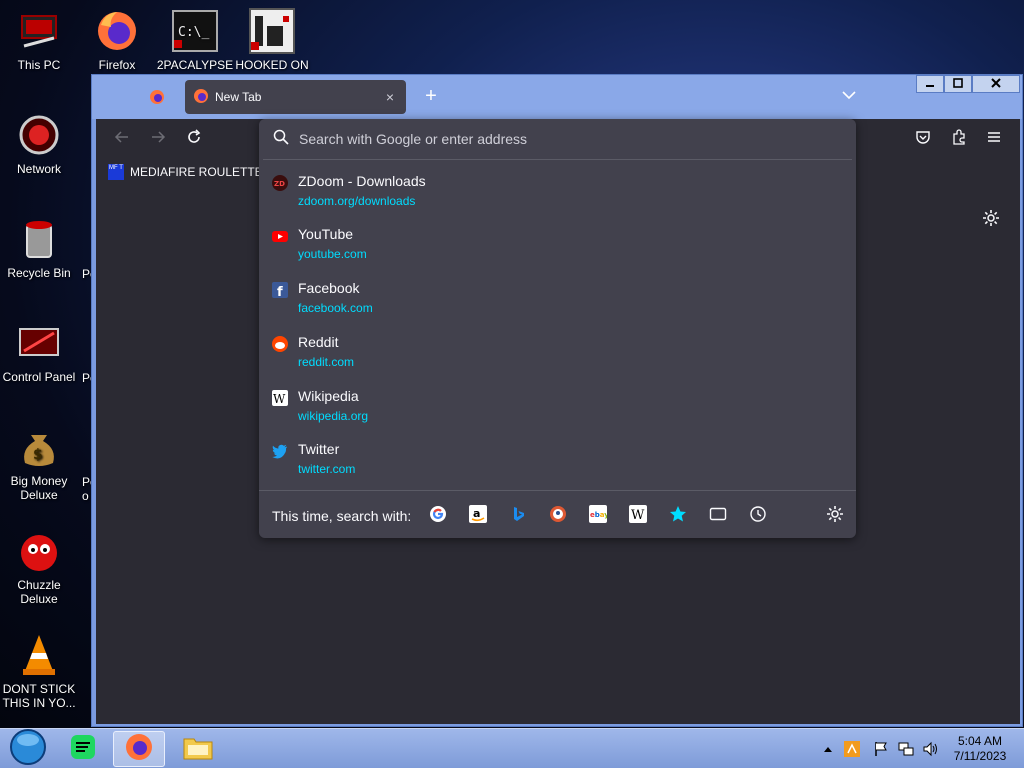  Describe the element at coordinates (280, 344) in the screenshot. I see `reddit-favicon` at that location.